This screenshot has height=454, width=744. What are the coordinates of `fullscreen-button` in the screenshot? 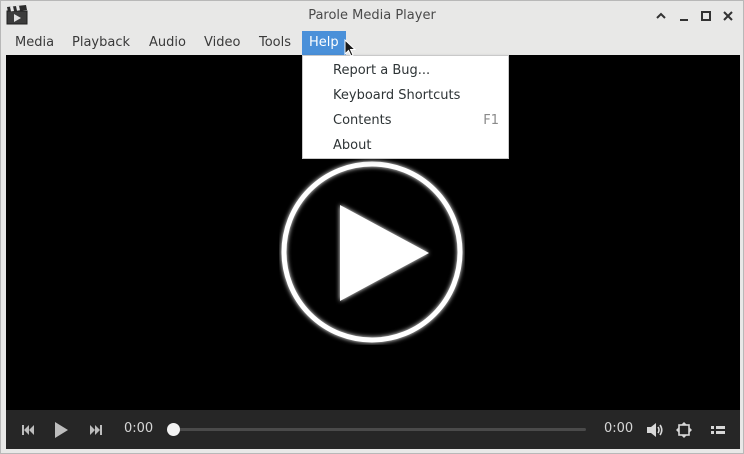 It's located at (684, 430).